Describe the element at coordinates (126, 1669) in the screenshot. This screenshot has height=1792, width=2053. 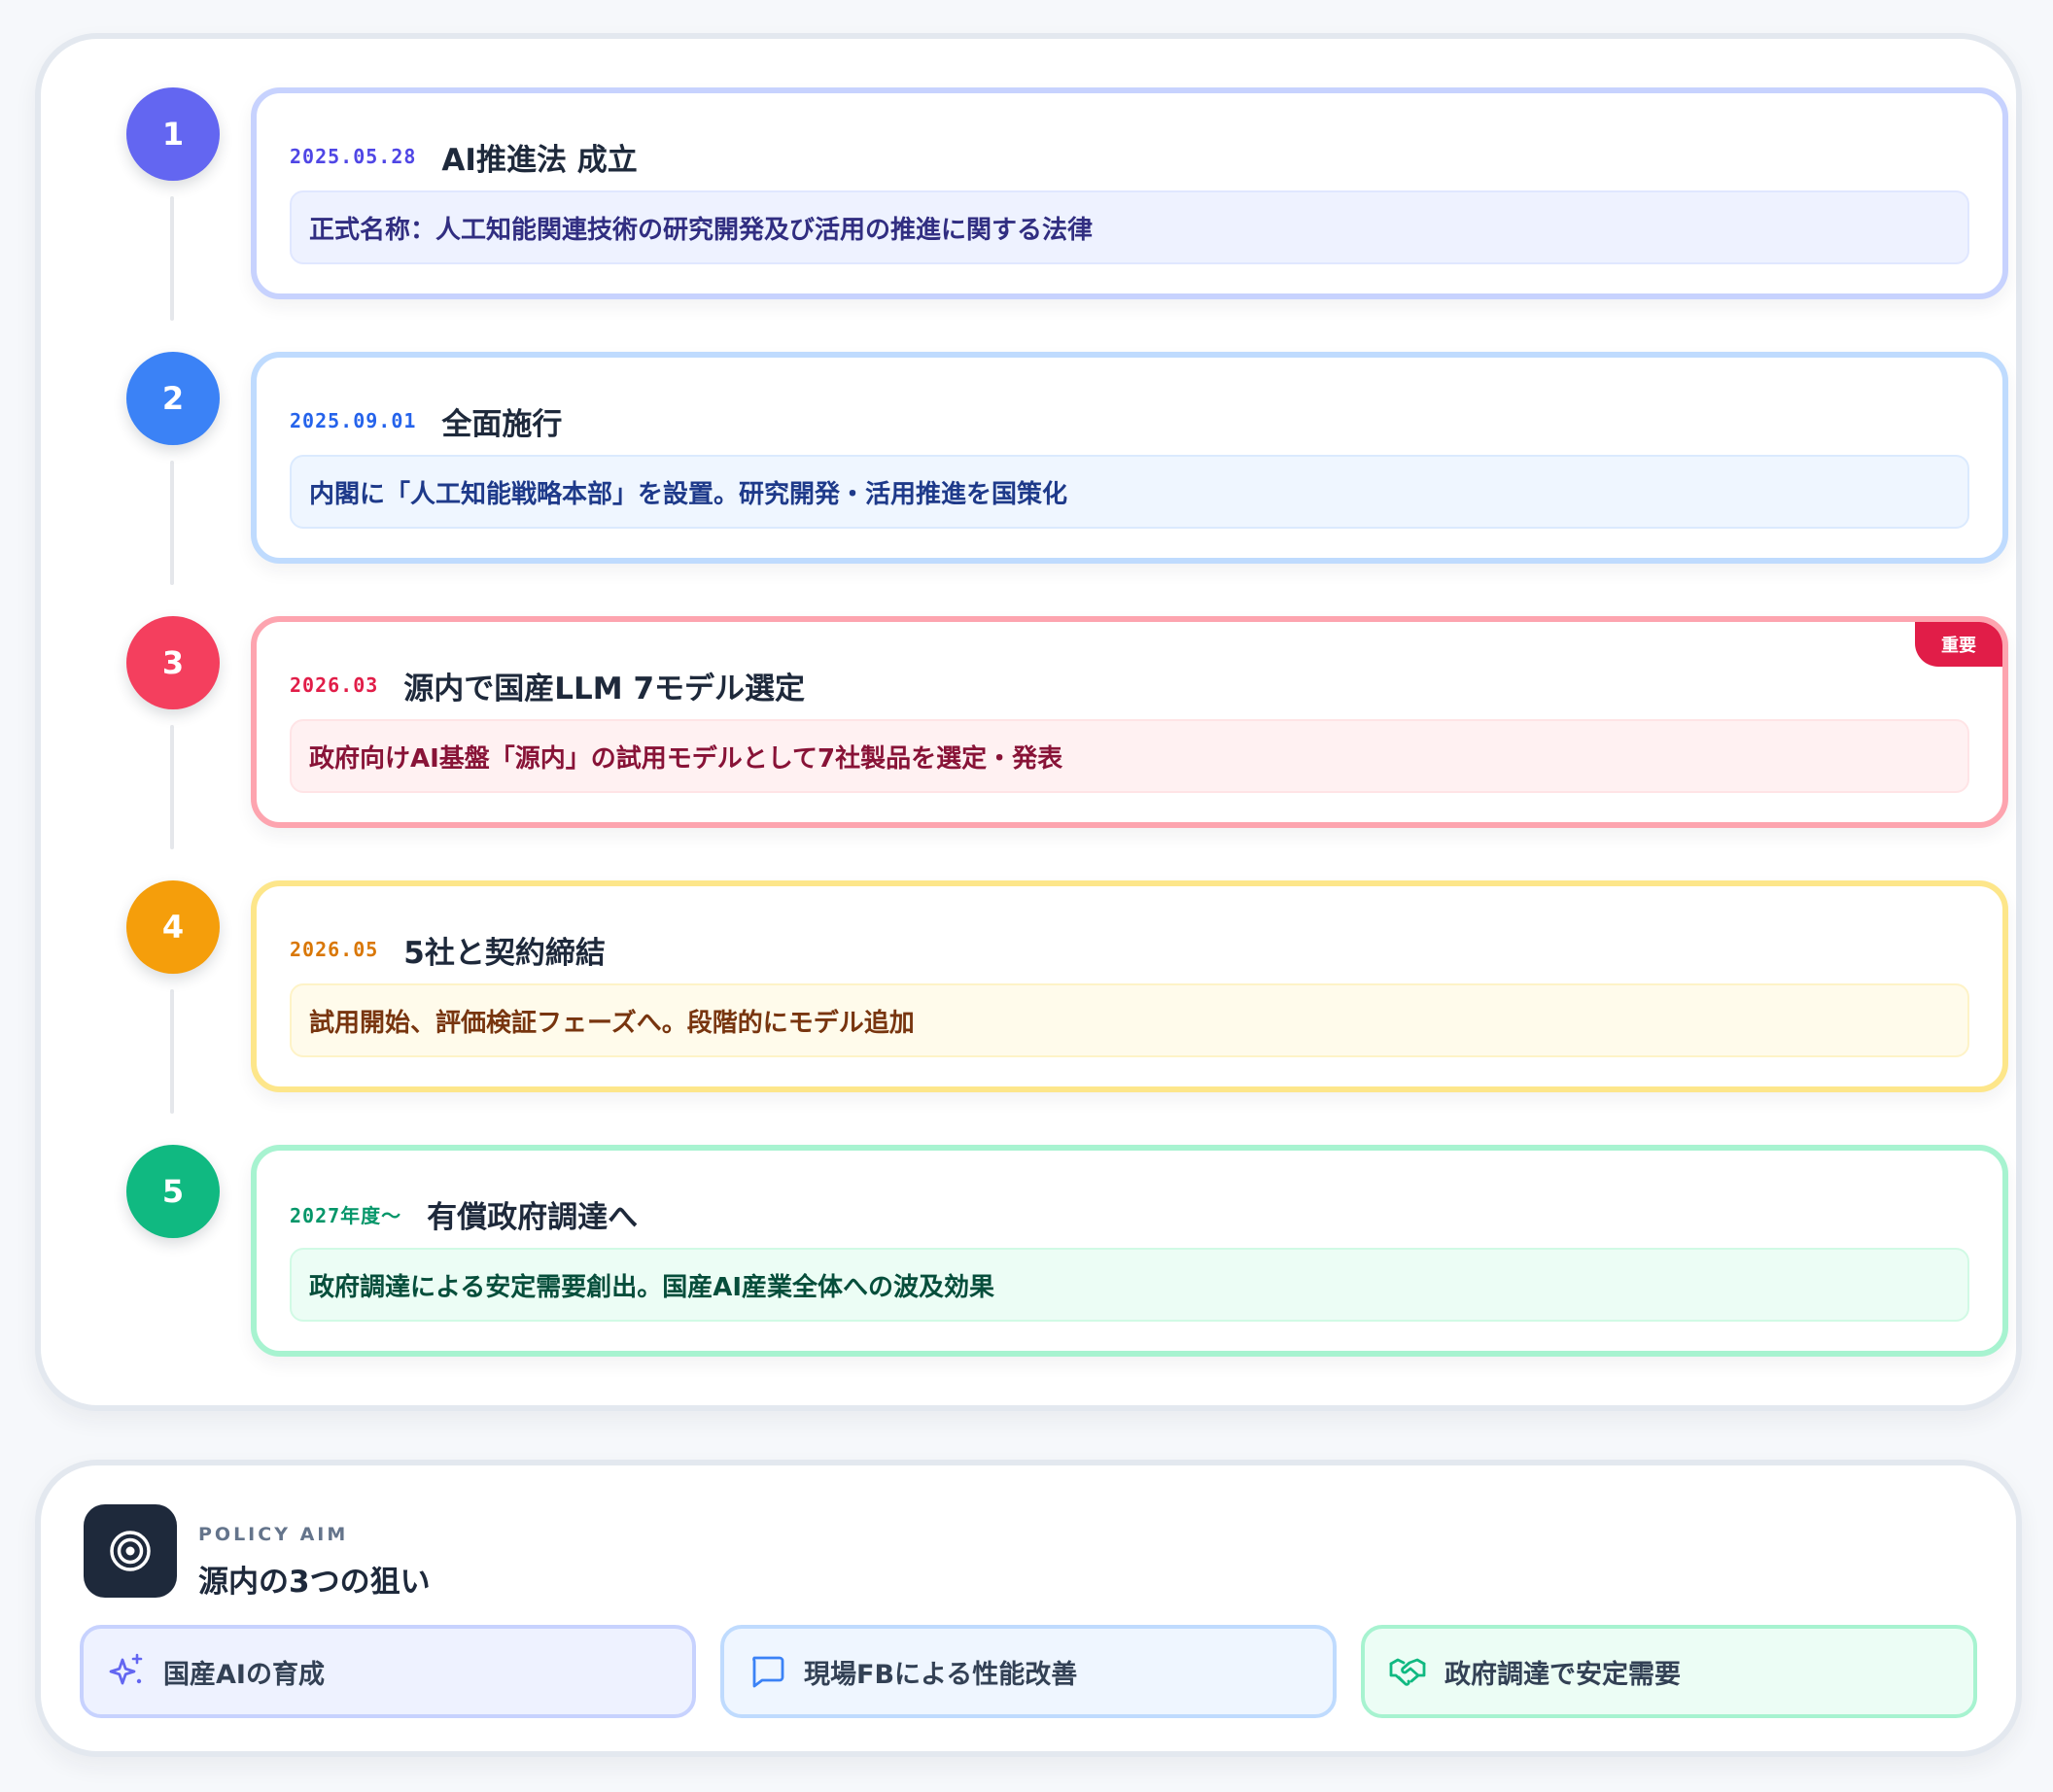
I see `sparkles-icon` at that location.